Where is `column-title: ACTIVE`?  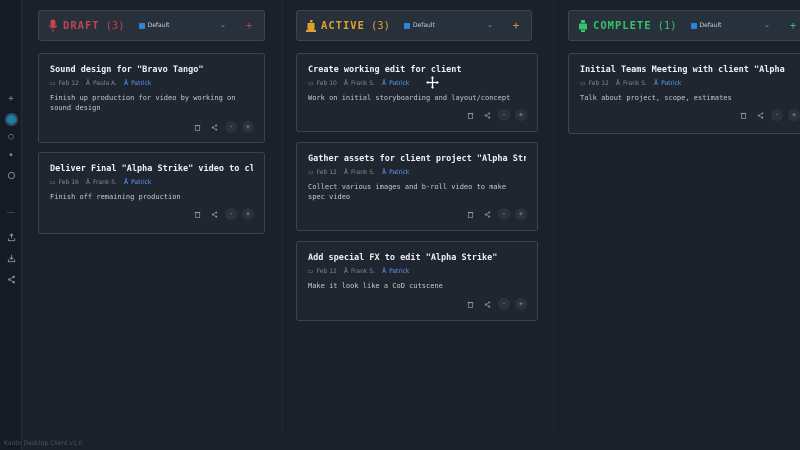 column-title: ACTIVE is located at coordinates (343, 25).